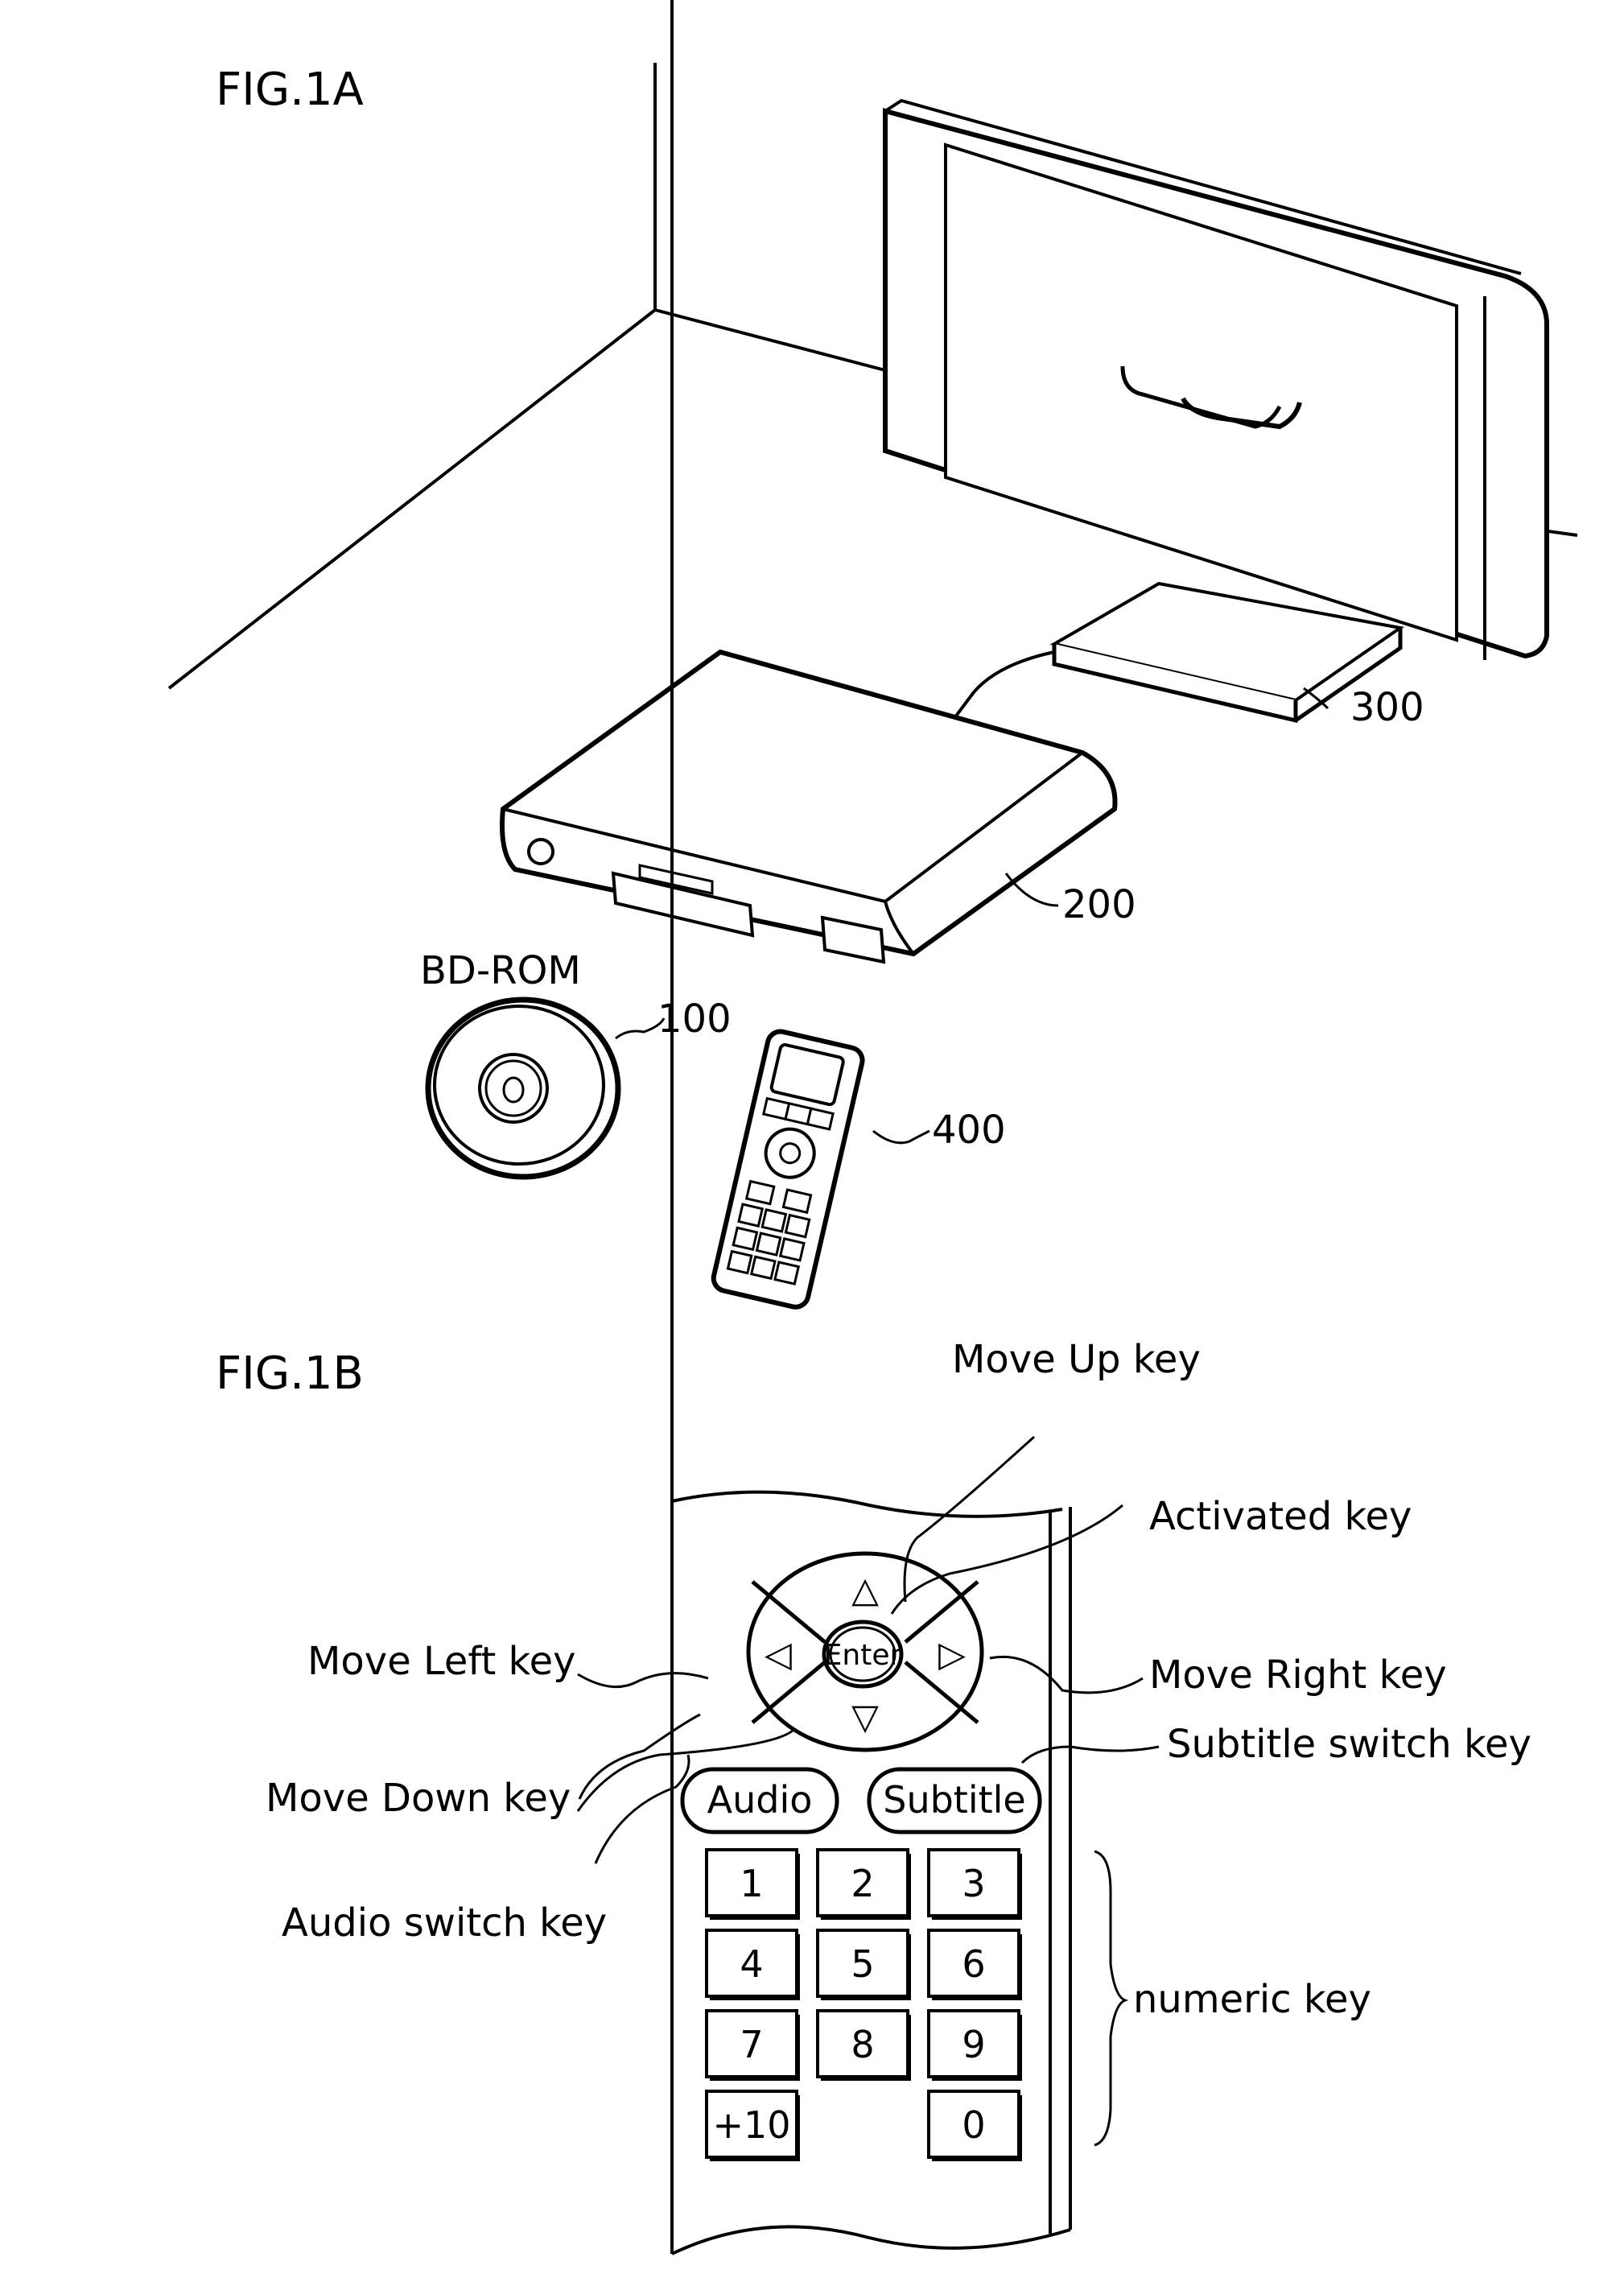 This screenshot has height=2282, width=1624. What do you see at coordinates (952, 1654) in the screenshot?
I see `move-right-key: ▷` at bounding box center [952, 1654].